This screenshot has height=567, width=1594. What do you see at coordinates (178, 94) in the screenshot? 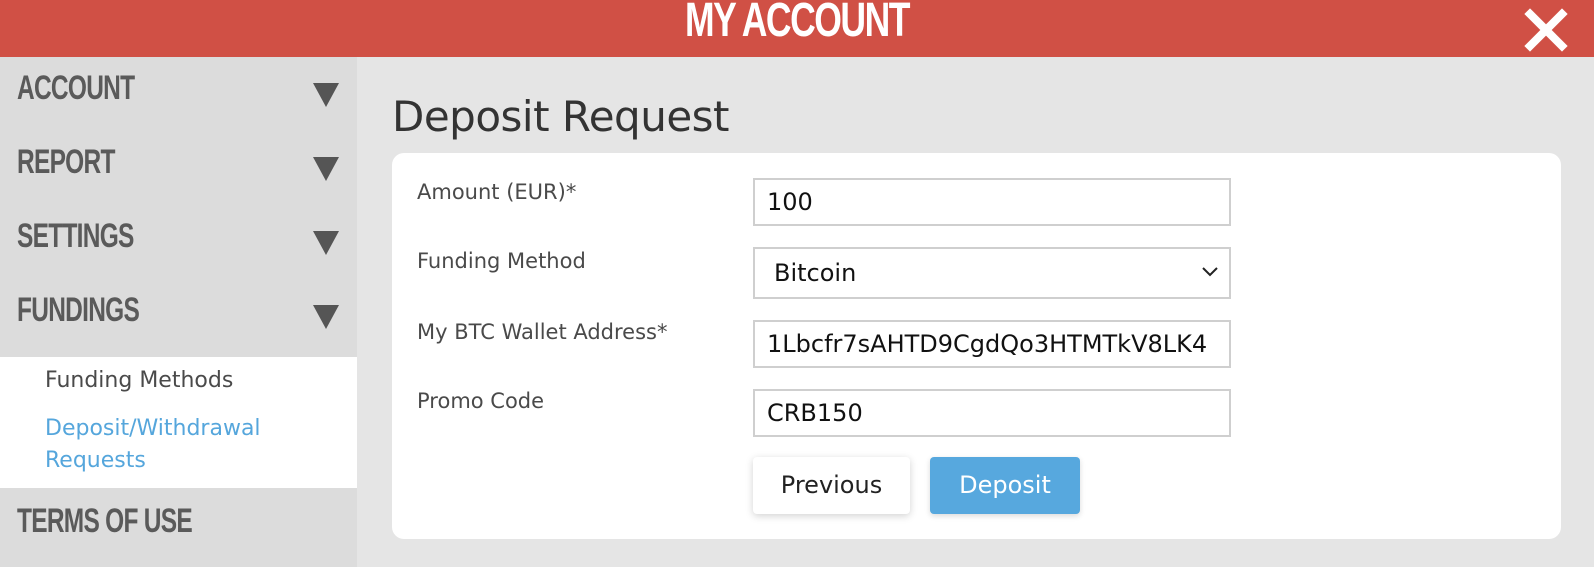
I see `sidebar-item-account: ACCOUNT` at bounding box center [178, 94].